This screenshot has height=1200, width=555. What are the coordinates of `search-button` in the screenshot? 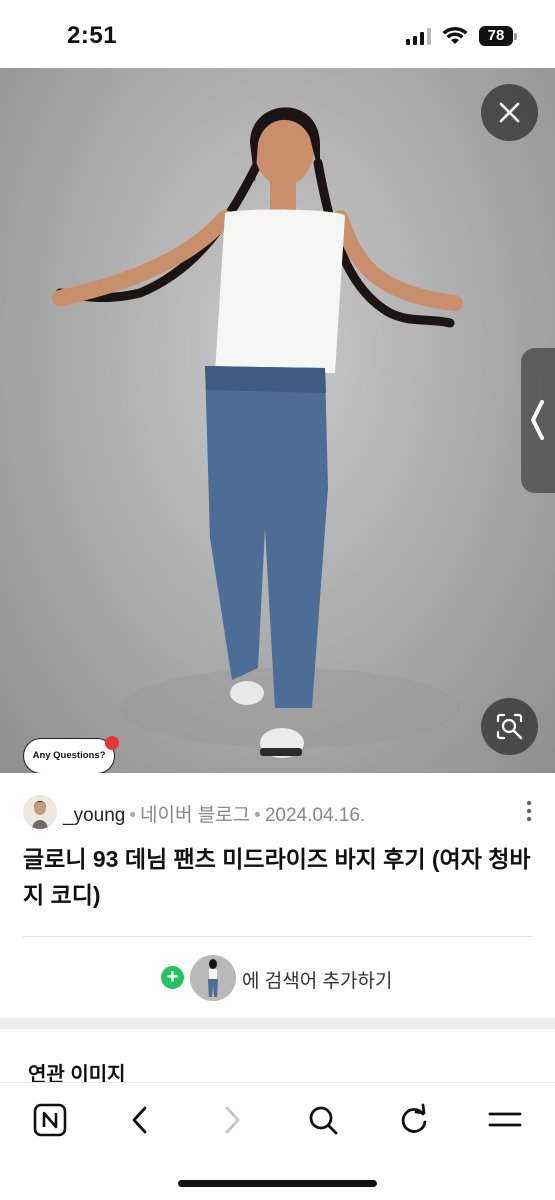 It's located at (323, 1120).